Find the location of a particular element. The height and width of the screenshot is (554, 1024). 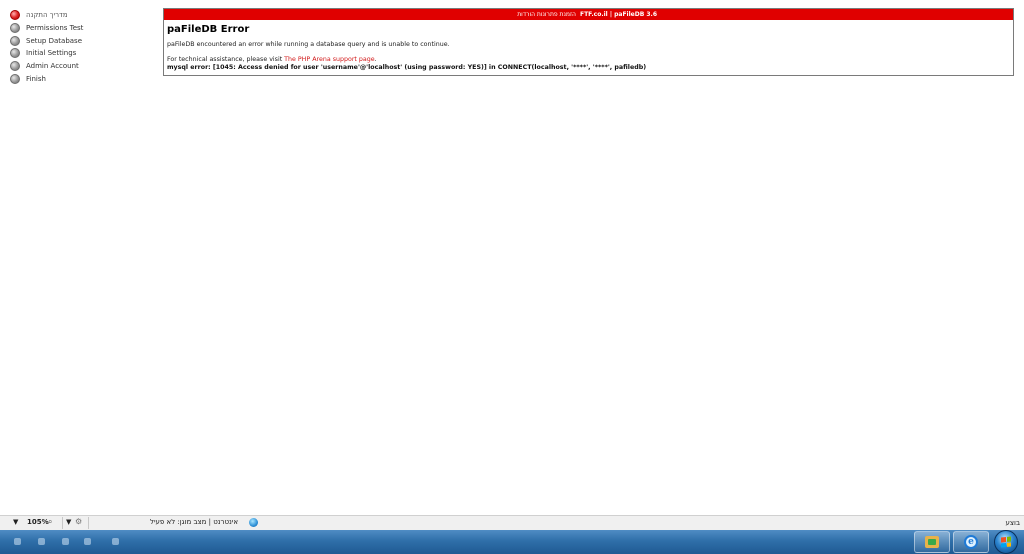

page-status-text: בוצע is located at coordinates (1013, 523).